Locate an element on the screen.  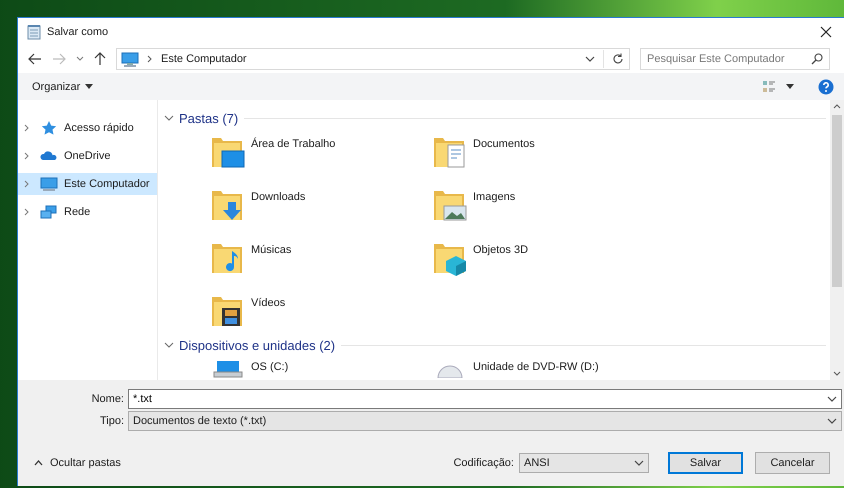
breadcrumb-item: Este Computador is located at coordinates (204, 59).